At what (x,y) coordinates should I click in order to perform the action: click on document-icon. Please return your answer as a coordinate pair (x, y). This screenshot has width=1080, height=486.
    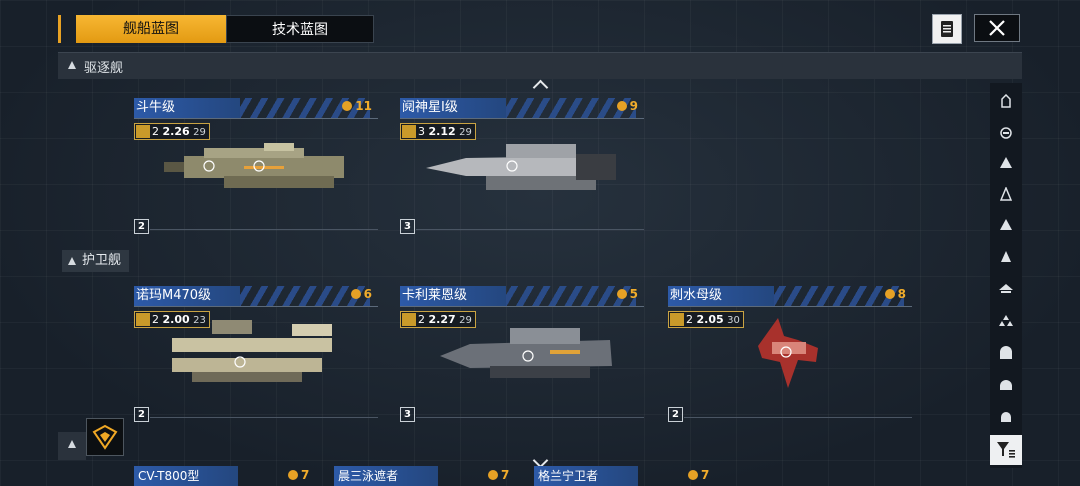
    Looking at the image, I should click on (947, 29).